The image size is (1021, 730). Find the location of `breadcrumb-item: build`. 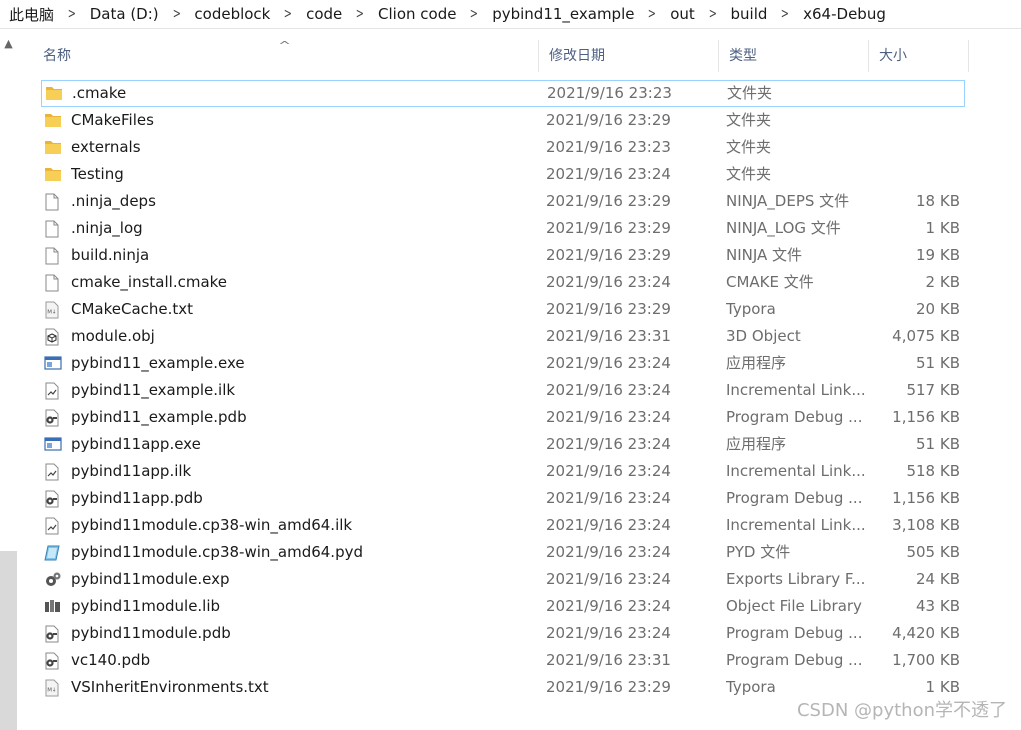

breadcrumb-item: build is located at coordinates (749, 14).